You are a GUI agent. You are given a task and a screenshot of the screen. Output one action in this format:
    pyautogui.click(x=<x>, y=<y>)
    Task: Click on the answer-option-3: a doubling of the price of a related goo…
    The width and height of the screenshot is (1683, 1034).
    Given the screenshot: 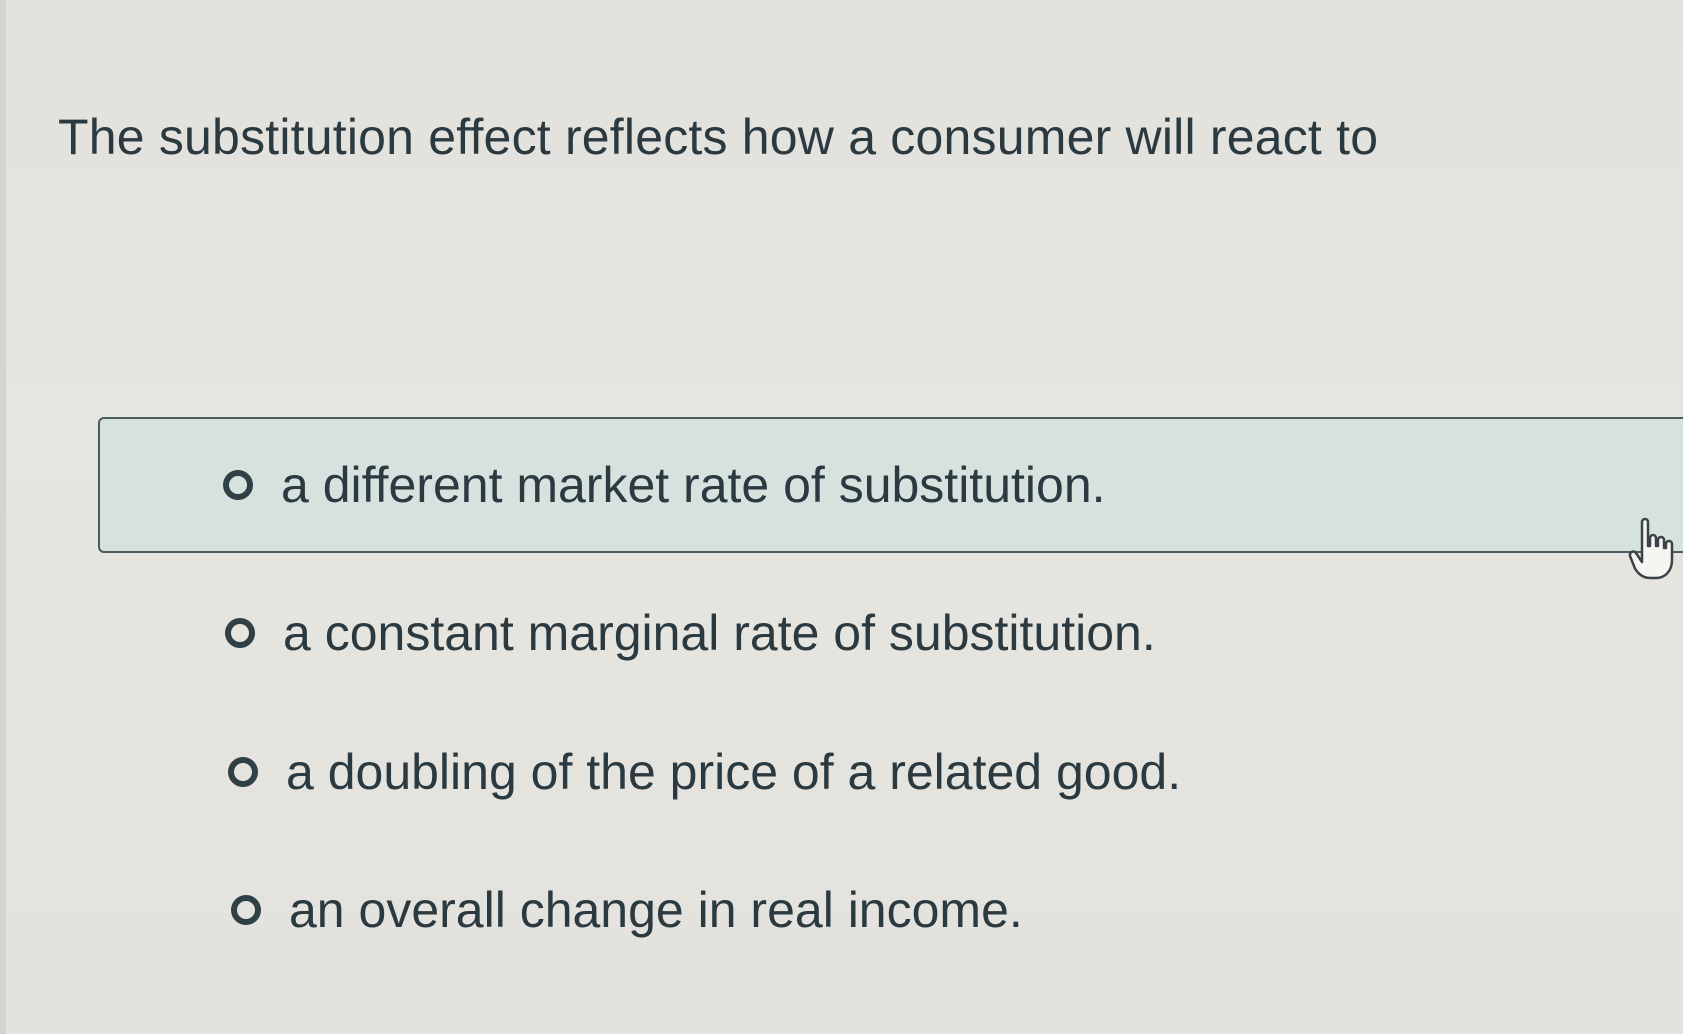 What is the action you would take?
    pyautogui.click(x=704, y=772)
    